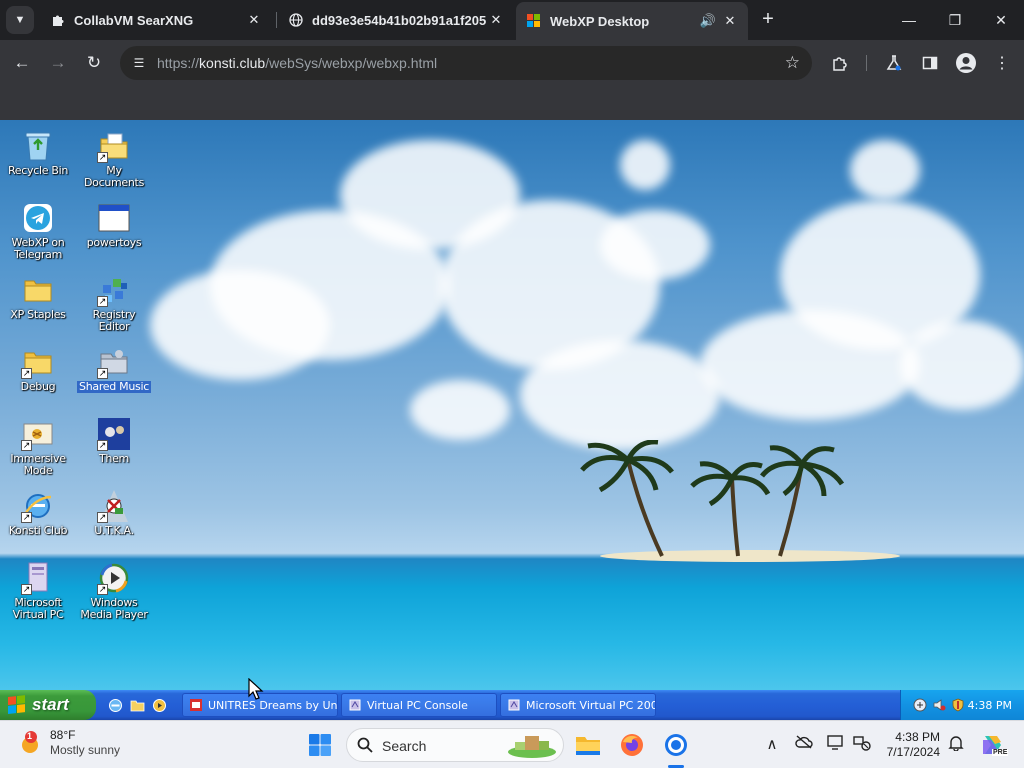  What do you see at coordinates (137, 705) in the screenshot?
I see `quicklaunch-folder-icon` at bounding box center [137, 705].